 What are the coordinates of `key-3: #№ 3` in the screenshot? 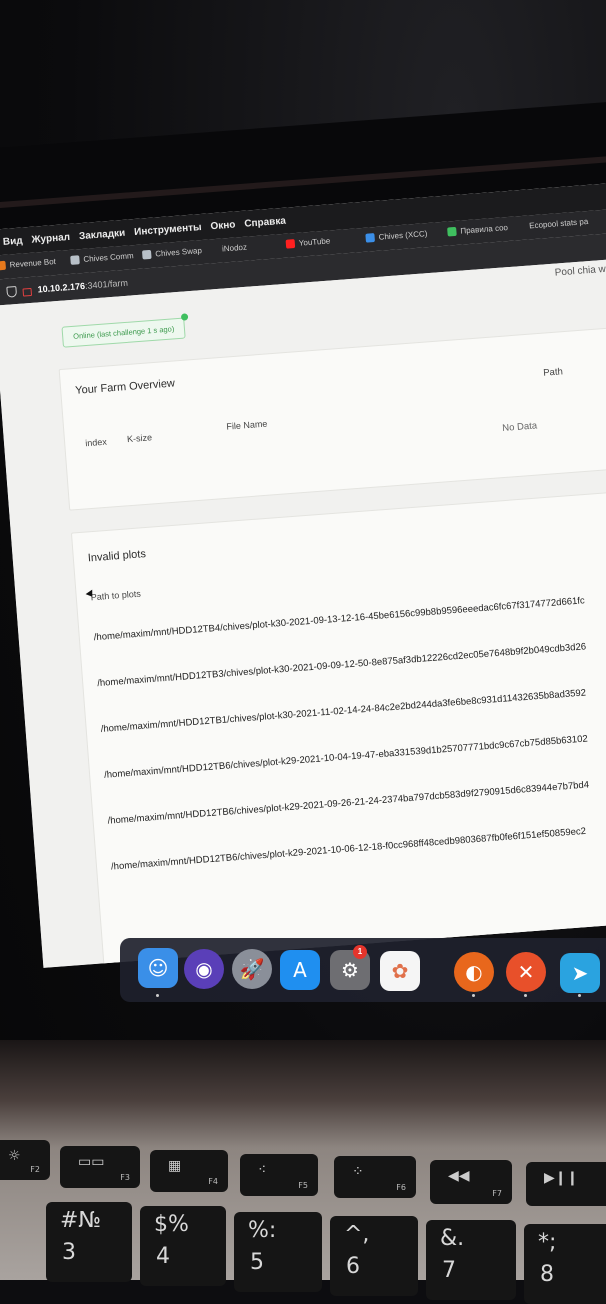 It's located at (89, 1242).